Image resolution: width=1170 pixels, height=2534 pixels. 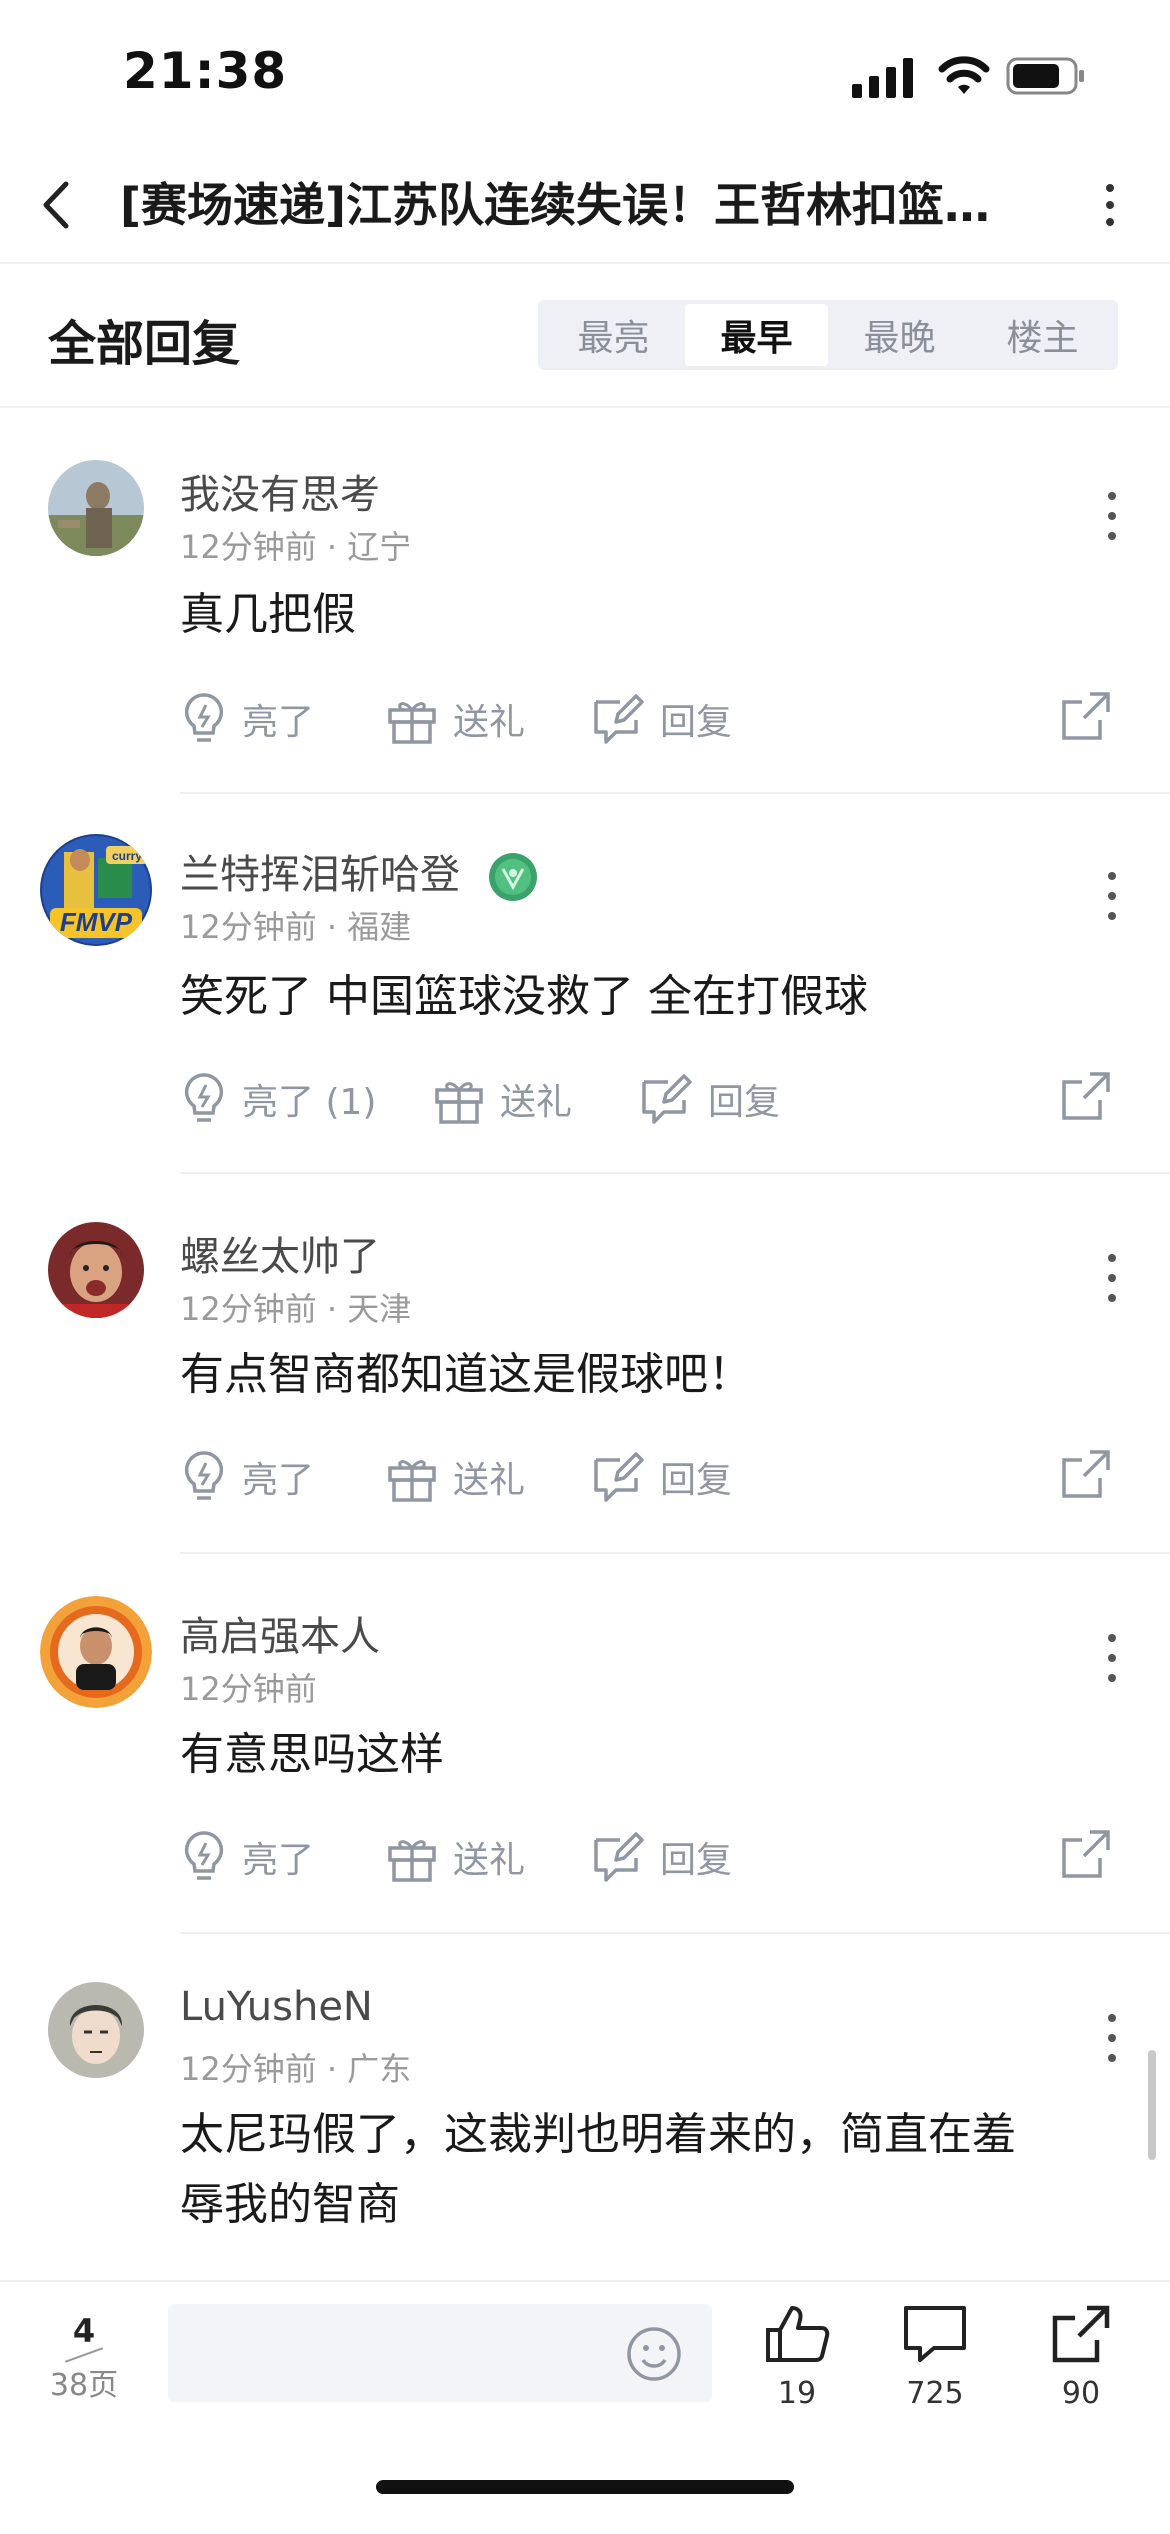 What do you see at coordinates (127, 856) in the screenshot?
I see `avatar-badge-text: curry` at bounding box center [127, 856].